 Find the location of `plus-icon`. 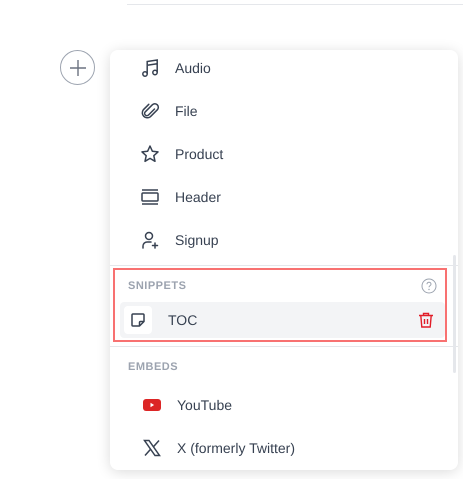

plus-icon is located at coordinates (77, 67).